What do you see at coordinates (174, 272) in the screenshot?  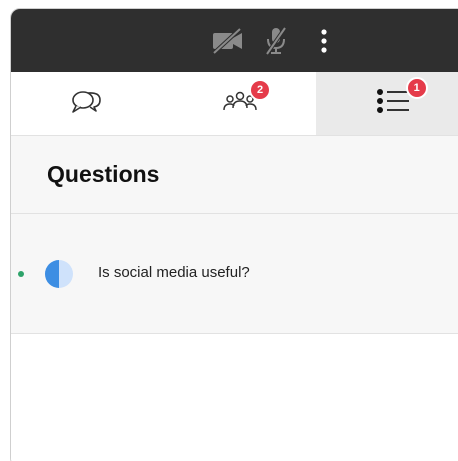 I see `question-text: Is social media useful?` at bounding box center [174, 272].